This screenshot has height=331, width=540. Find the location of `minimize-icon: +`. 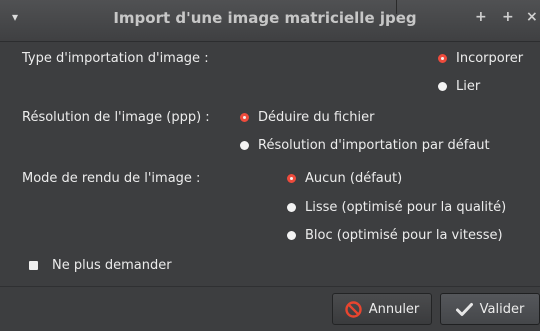

minimize-icon: + is located at coordinates (481, 17).